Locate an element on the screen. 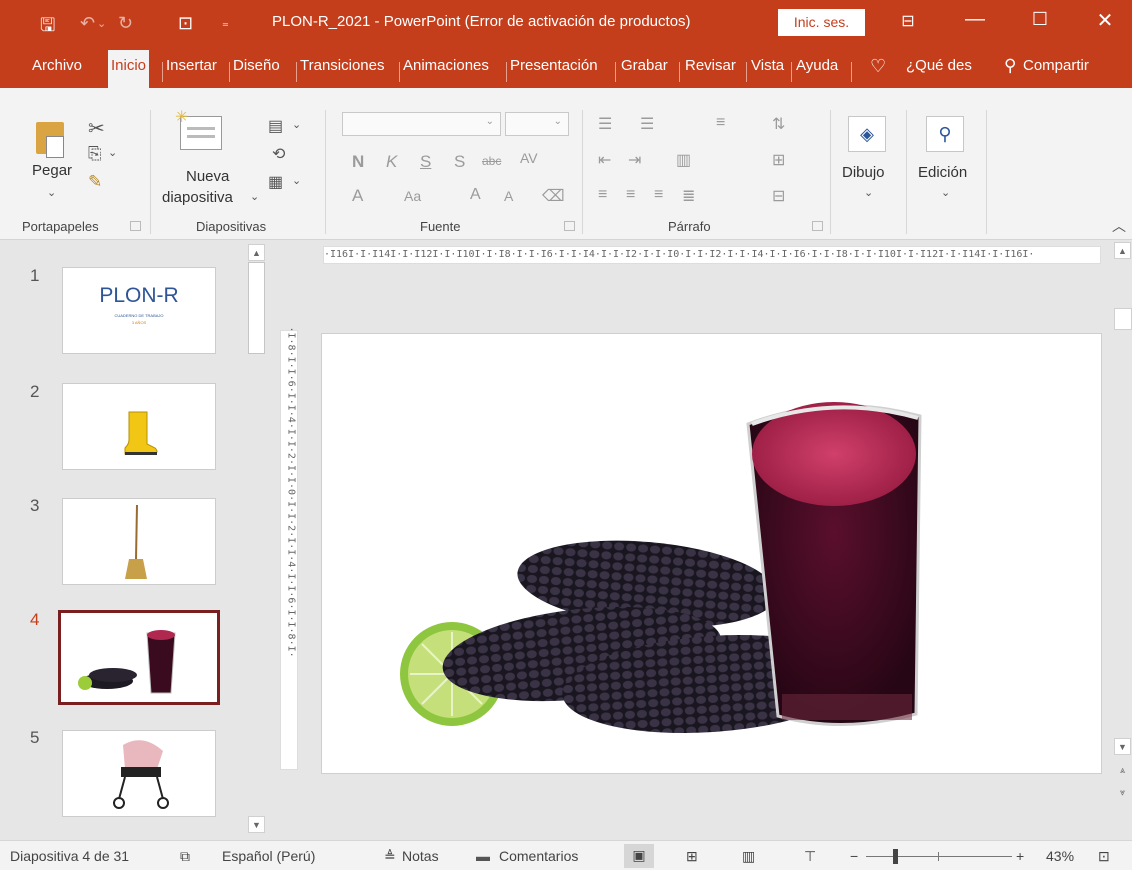  lightbulb-icon: ♡ is located at coordinates (878, 66).